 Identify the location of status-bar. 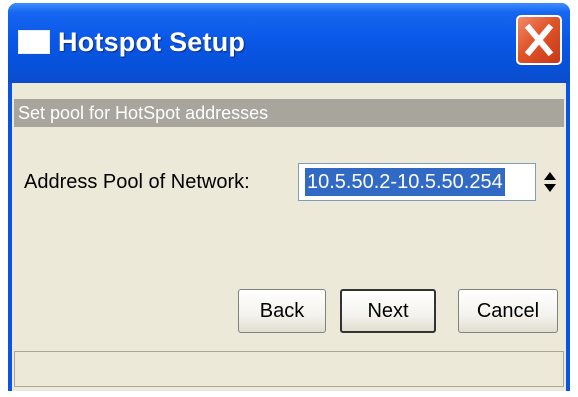
(289, 369).